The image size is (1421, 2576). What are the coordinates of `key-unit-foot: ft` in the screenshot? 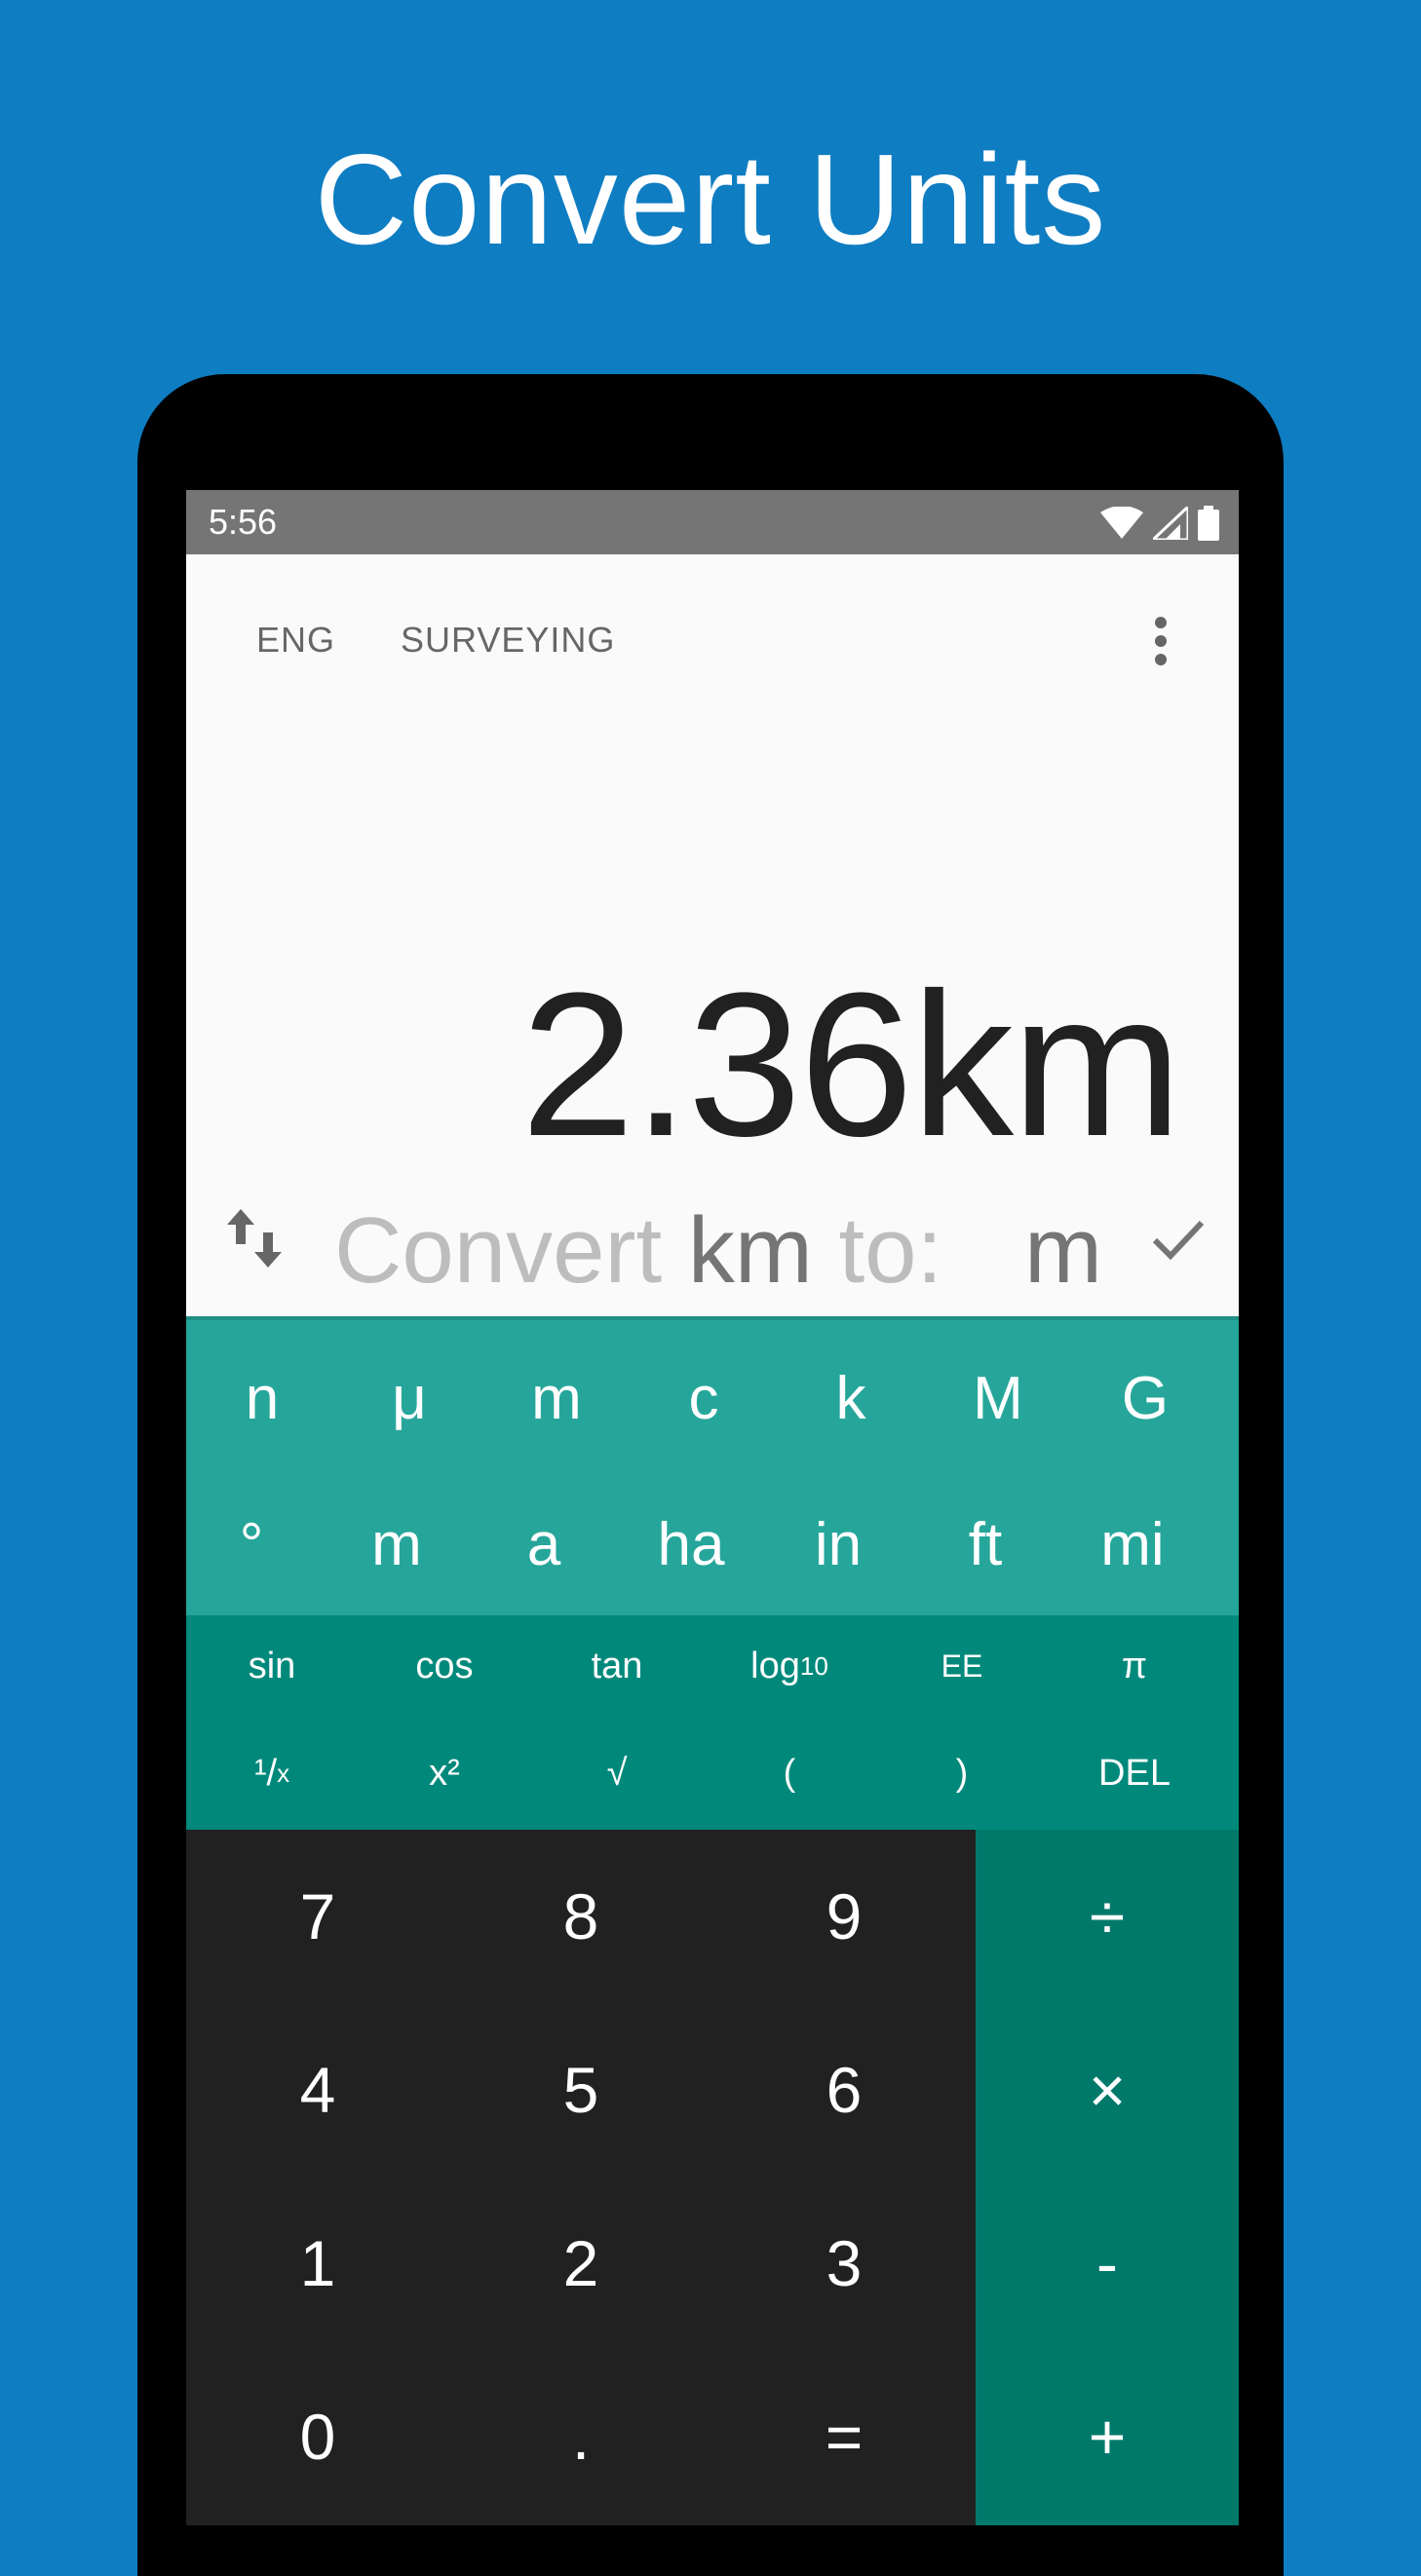 It's located at (985, 1544).